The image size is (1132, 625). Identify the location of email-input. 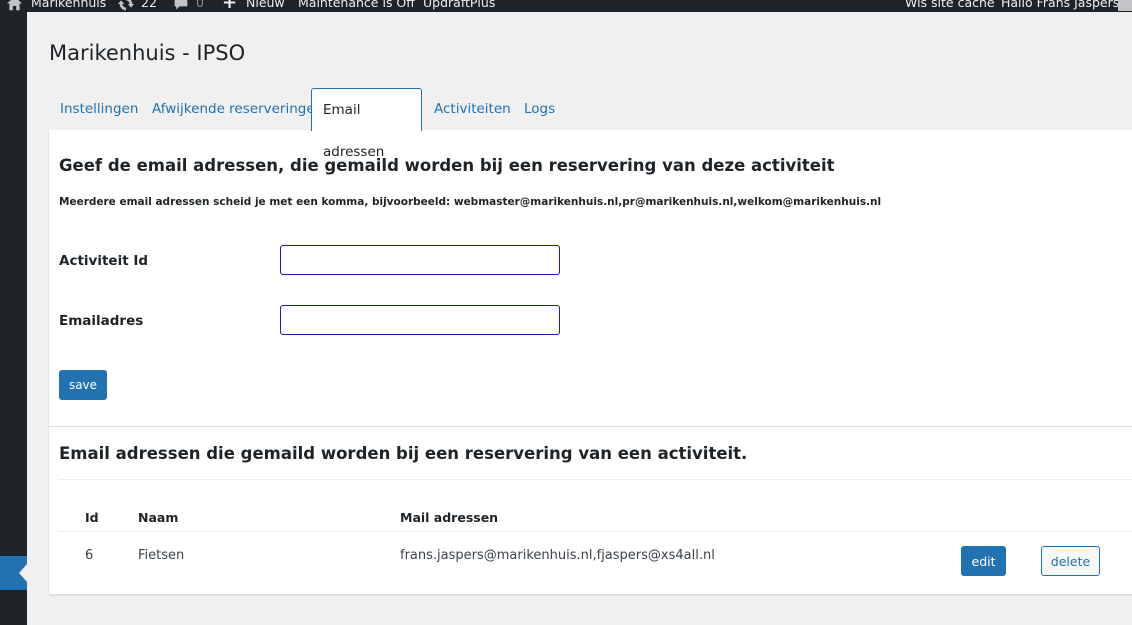
(420, 320).